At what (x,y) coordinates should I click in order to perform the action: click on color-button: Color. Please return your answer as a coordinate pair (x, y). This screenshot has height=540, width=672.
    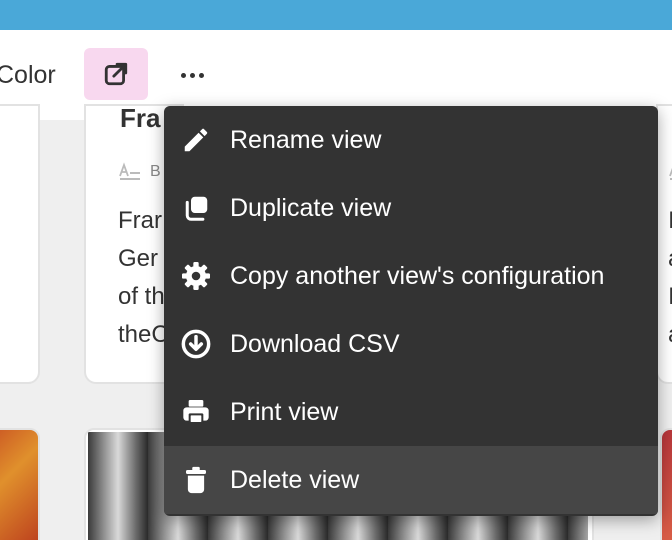
    Looking at the image, I should click on (28, 75).